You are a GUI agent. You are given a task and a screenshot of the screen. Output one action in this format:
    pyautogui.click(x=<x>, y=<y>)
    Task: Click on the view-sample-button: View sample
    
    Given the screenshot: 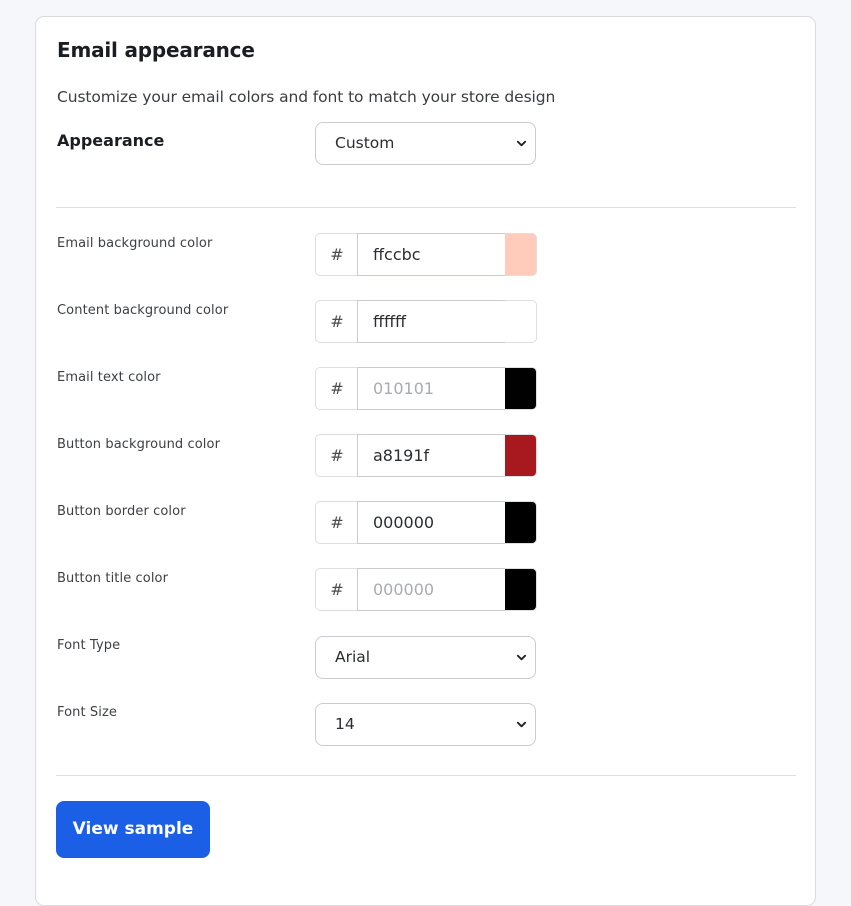 What is the action you would take?
    pyautogui.click(x=133, y=829)
    